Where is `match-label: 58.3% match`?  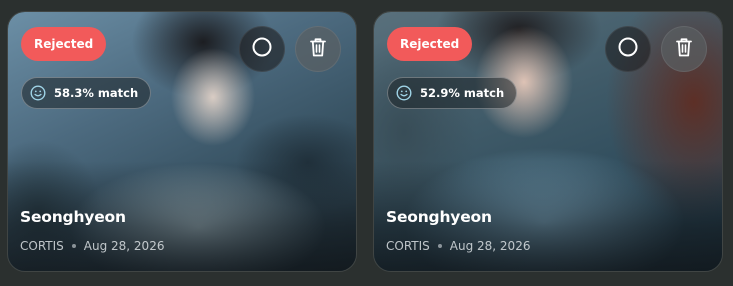
match-label: 58.3% match is located at coordinates (96, 93).